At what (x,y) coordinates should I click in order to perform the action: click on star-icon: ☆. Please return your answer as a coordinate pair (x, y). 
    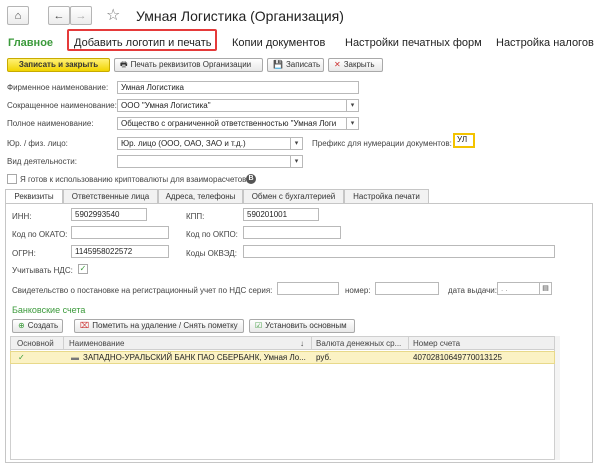
    Looking at the image, I should click on (113, 15).